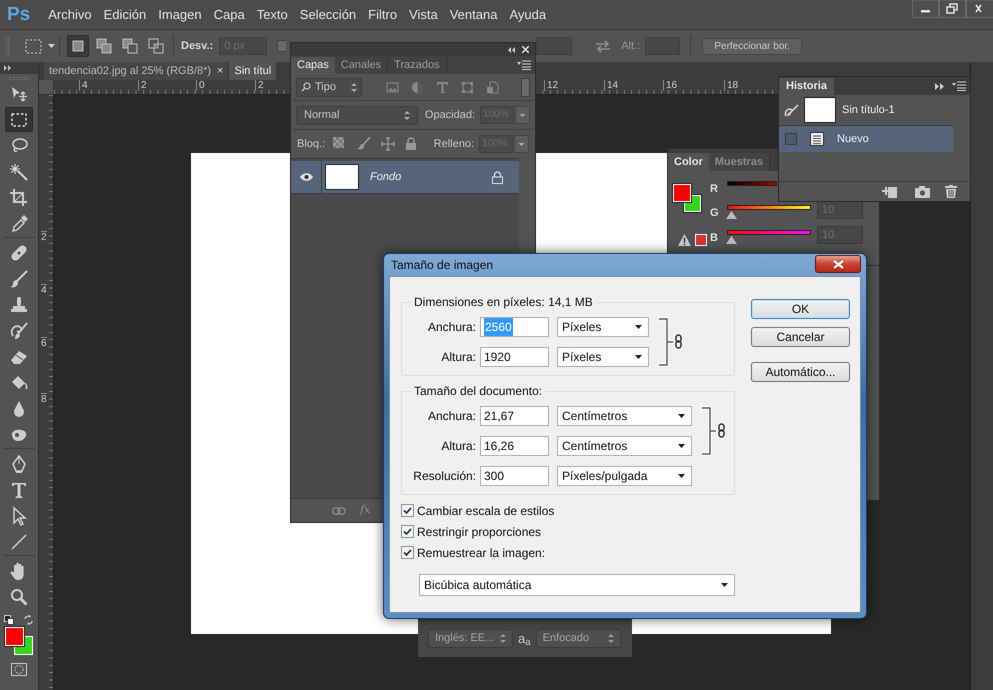 The width and height of the screenshot is (993, 690). Describe the element at coordinates (630, 46) in the screenshot. I see `height-label: Alt.:` at that location.